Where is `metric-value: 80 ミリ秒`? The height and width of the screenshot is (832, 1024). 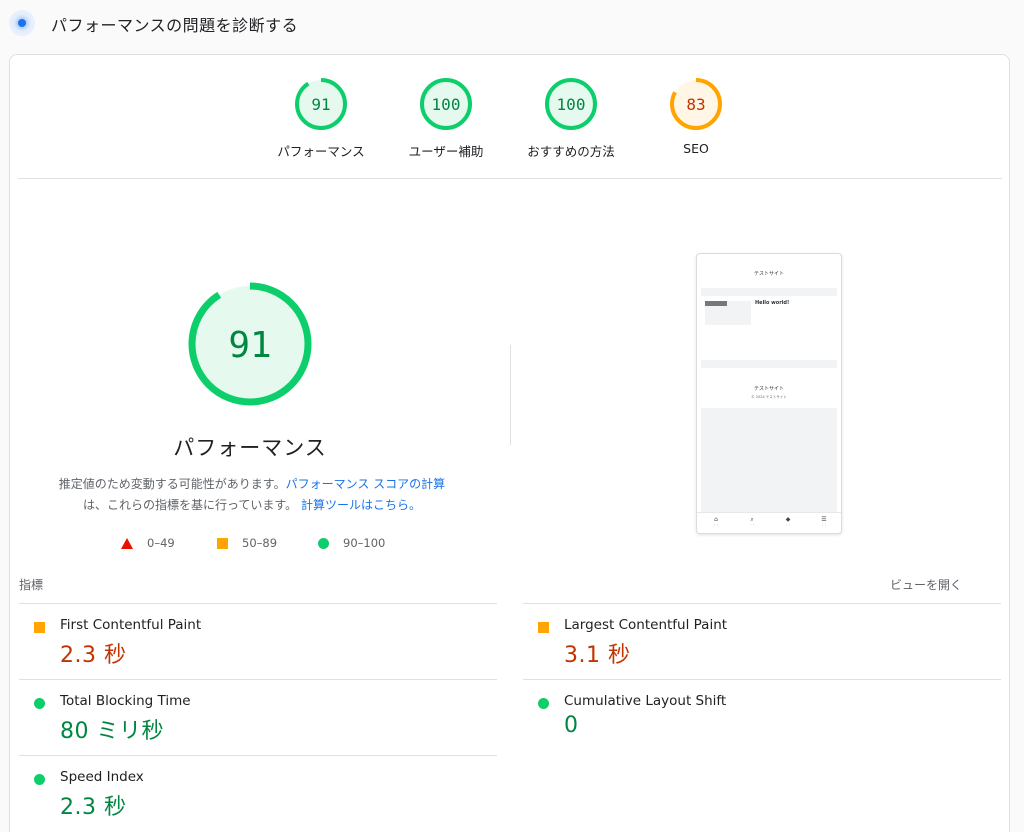 metric-value: 80 ミリ秒 is located at coordinates (112, 731).